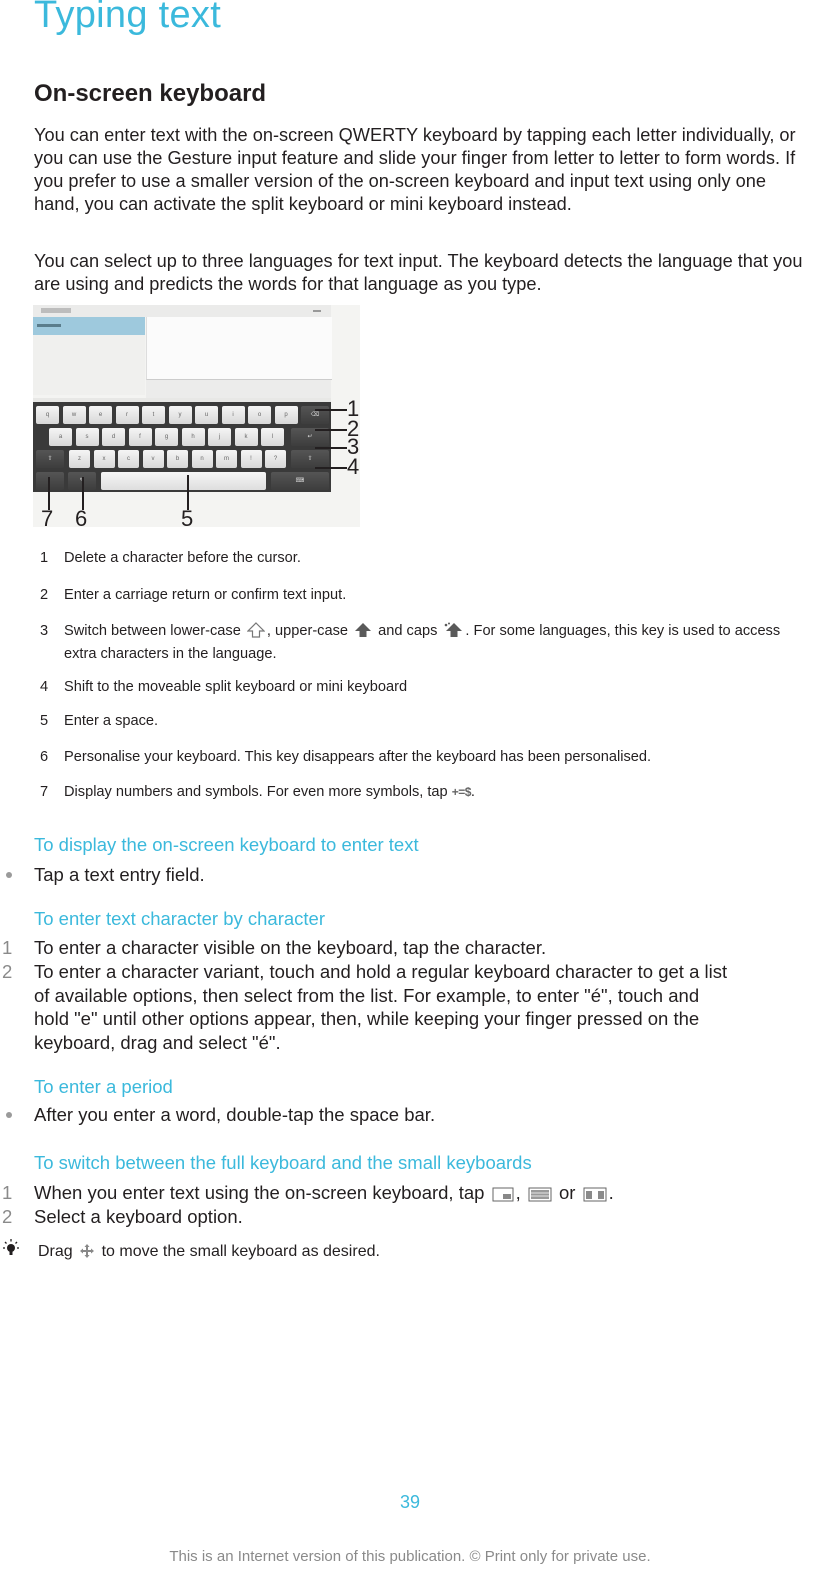 The width and height of the screenshot is (820, 1587). Describe the element at coordinates (127, 415) in the screenshot. I see `key-r: r` at that location.